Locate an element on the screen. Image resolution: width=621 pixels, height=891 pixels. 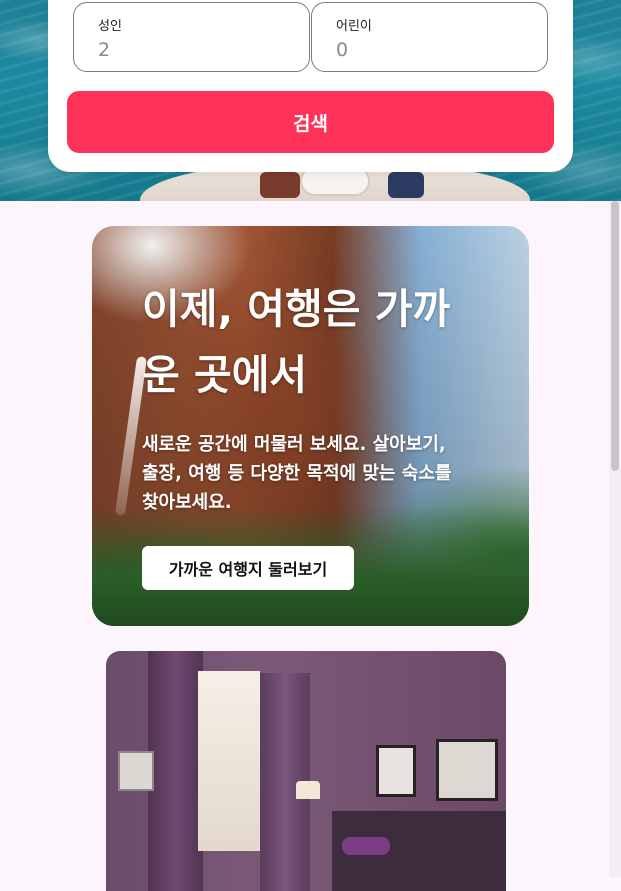
children-label: 어린이 is located at coordinates (354, 26).